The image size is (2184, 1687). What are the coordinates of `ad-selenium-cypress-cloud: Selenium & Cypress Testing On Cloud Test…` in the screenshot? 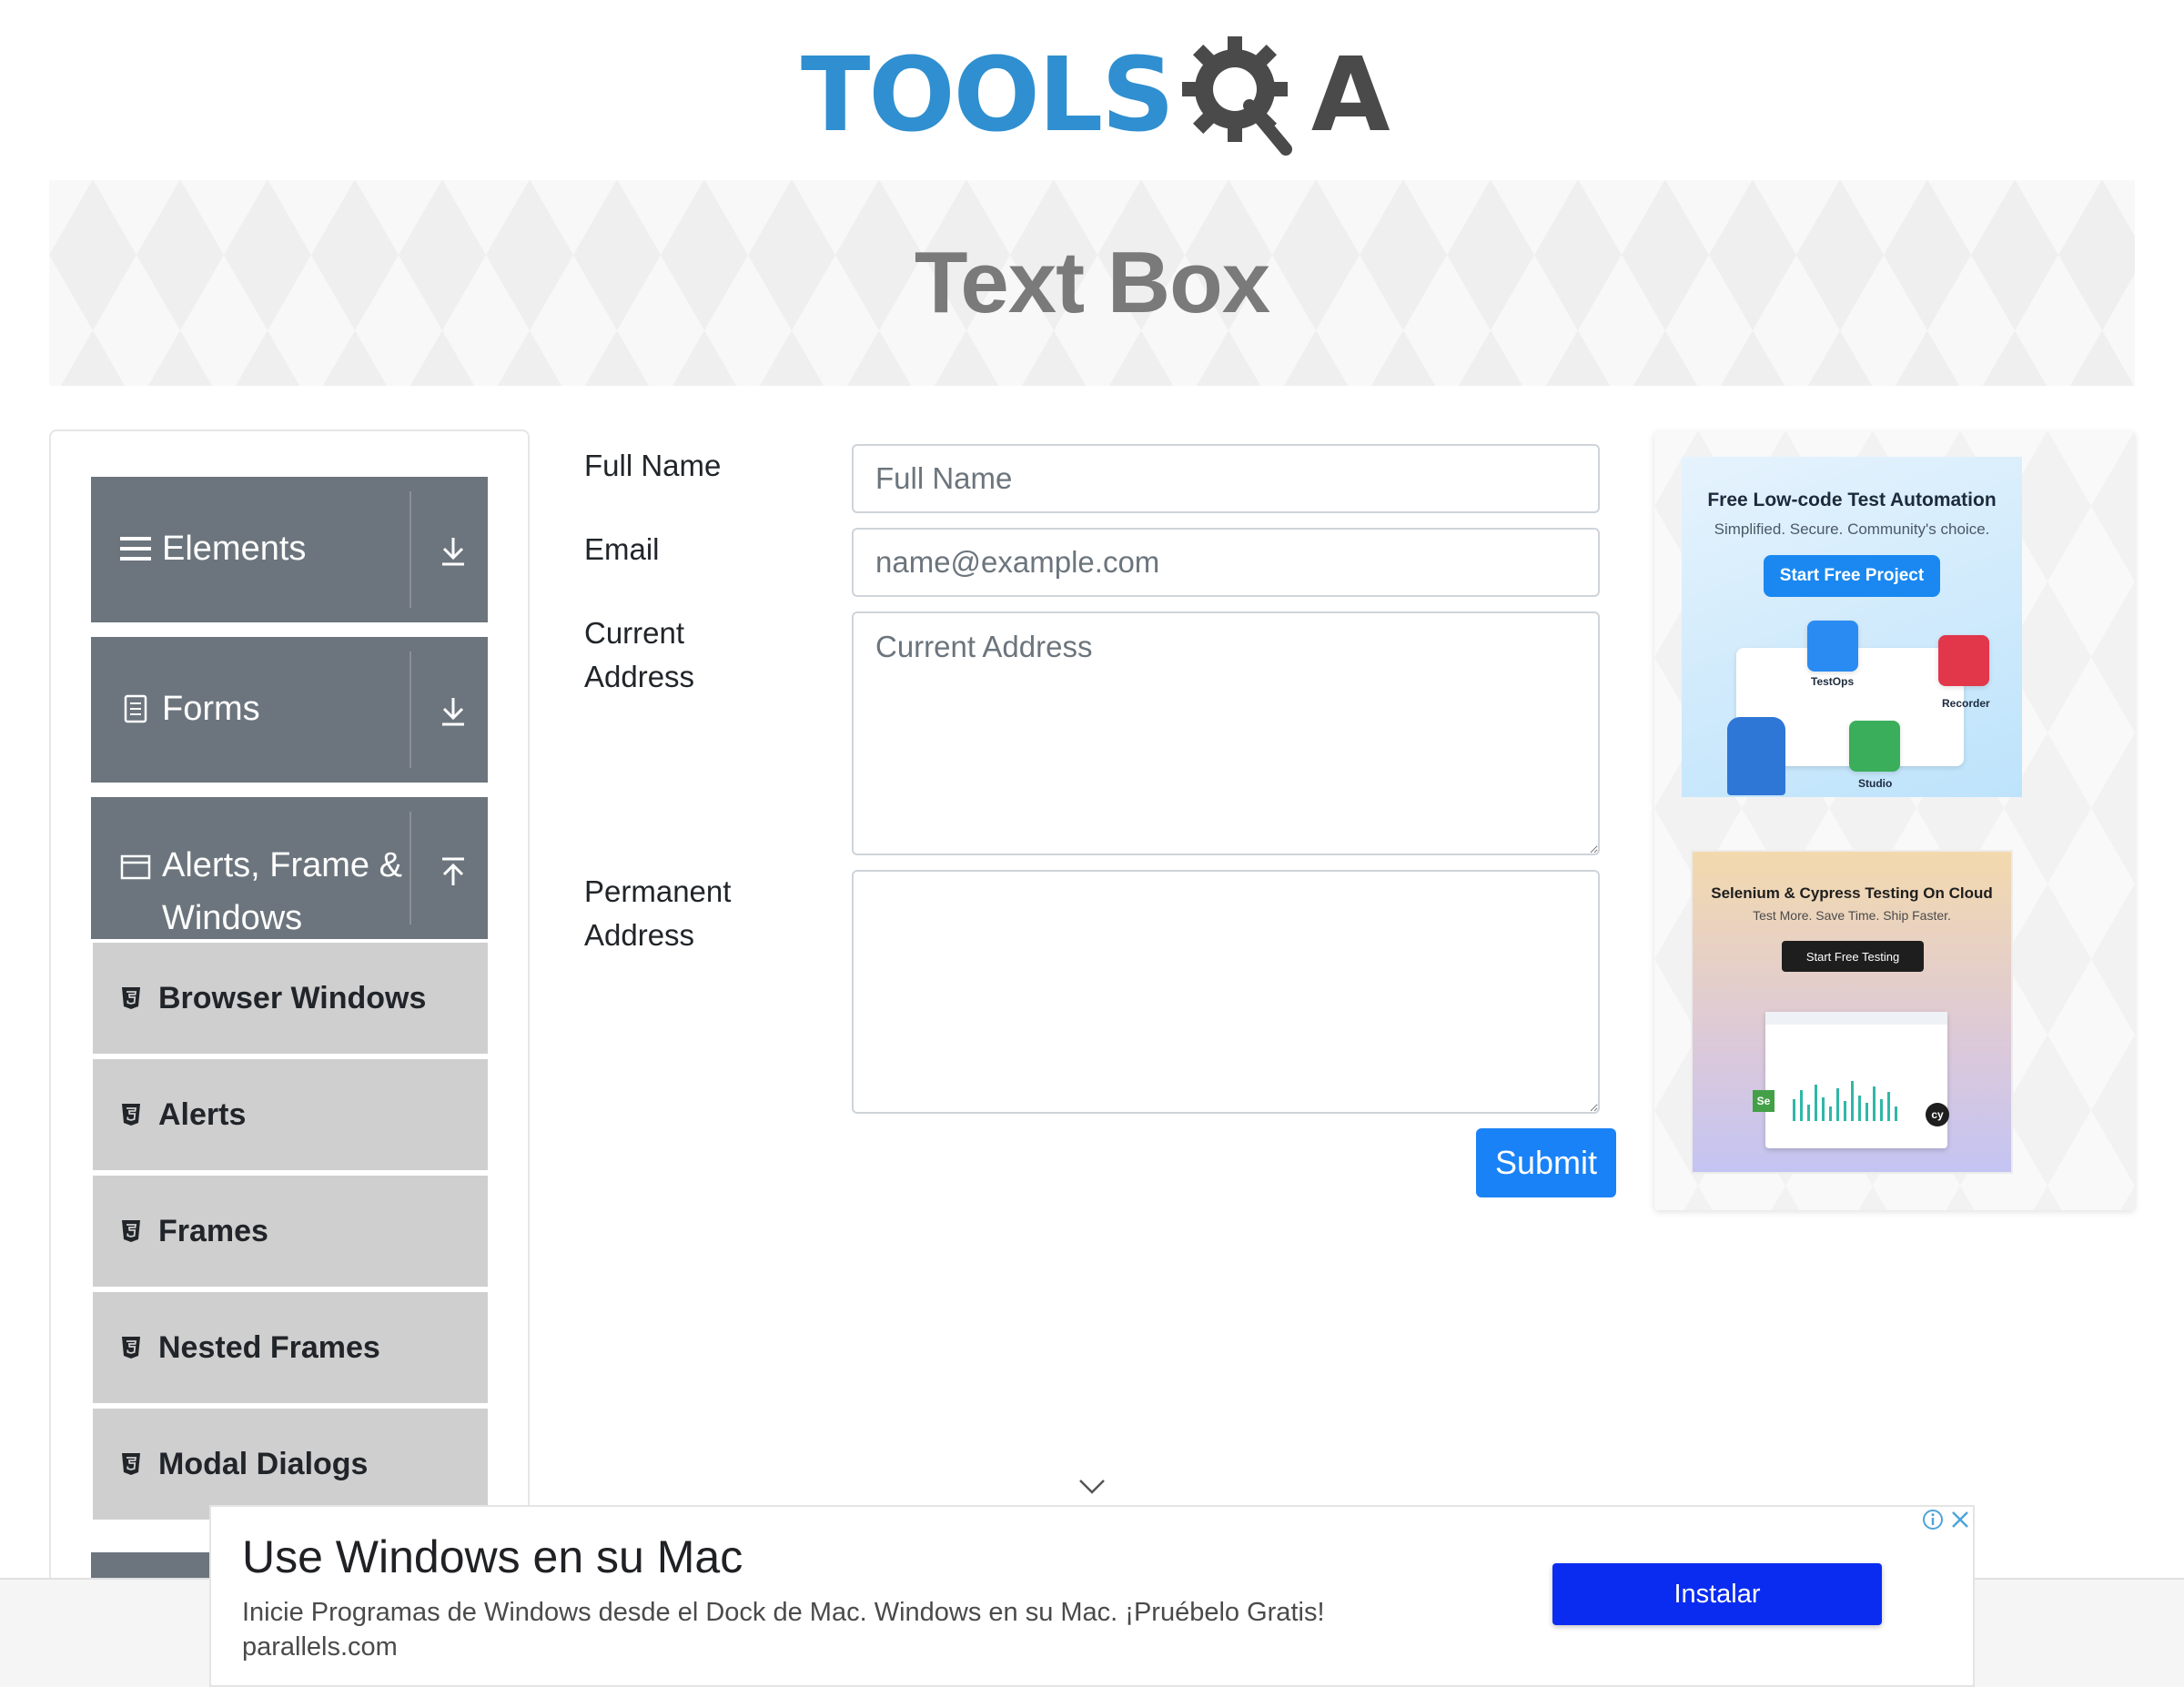 It's located at (1852, 1012).